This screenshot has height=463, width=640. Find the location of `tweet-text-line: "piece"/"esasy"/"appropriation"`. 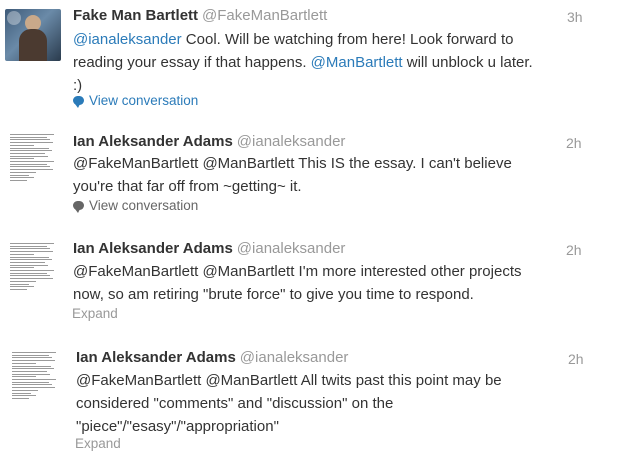

tweet-text-line: "piece"/"esasy"/"appropriation" is located at coordinates (177, 426).